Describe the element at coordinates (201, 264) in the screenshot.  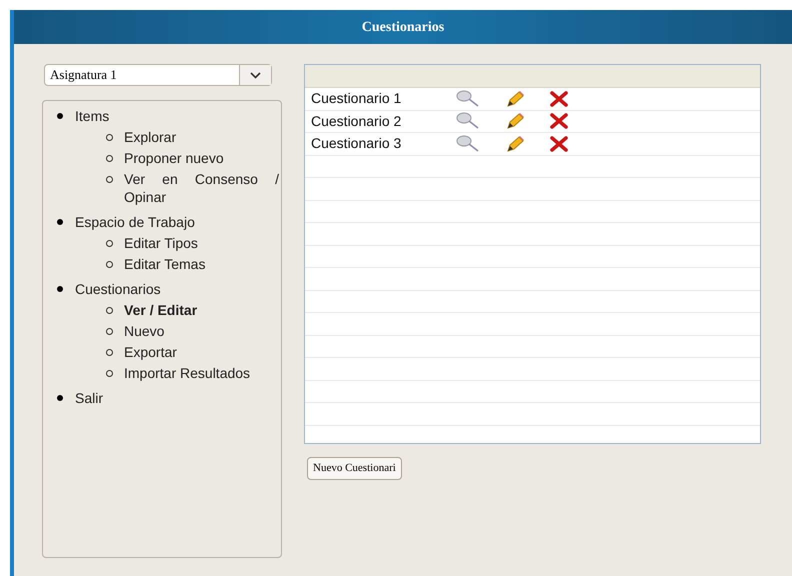
I see `submenu-item: Editar Temas` at that location.